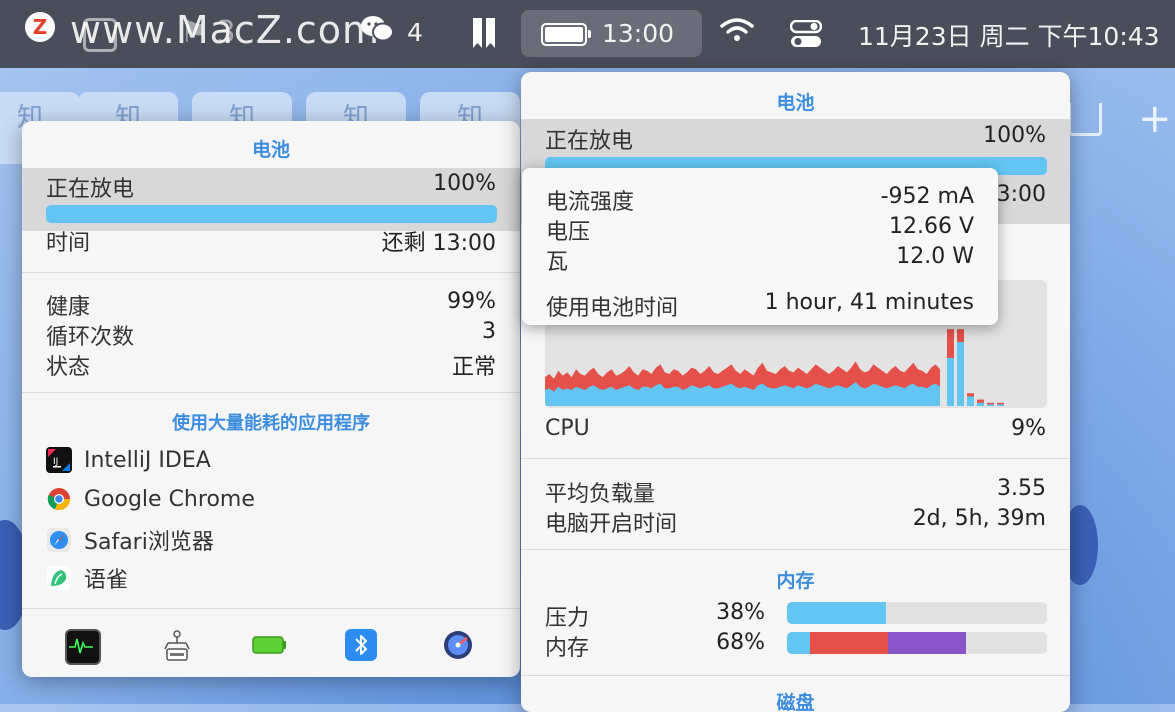 This screenshot has height=712, width=1175. I want to click on add-icon: +, so click(1155, 119).